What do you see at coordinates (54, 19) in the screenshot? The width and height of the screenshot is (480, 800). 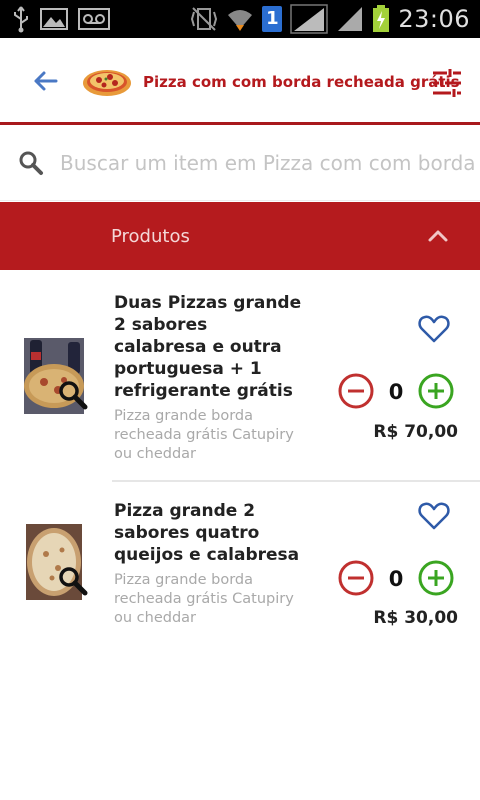 I see `gallery-icon` at bounding box center [54, 19].